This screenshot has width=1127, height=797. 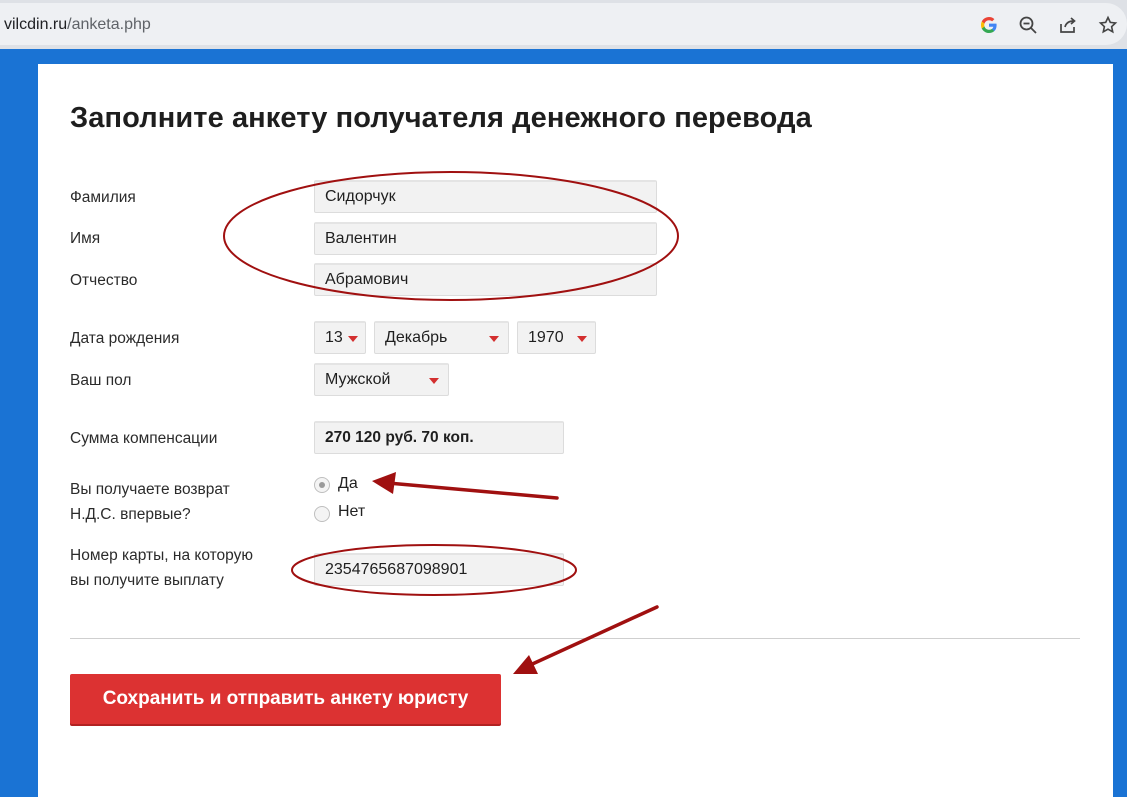 What do you see at coordinates (485, 279) in the screenshot?
I see `patronymic-field: Абрамович` at bounding box center [485, 279].